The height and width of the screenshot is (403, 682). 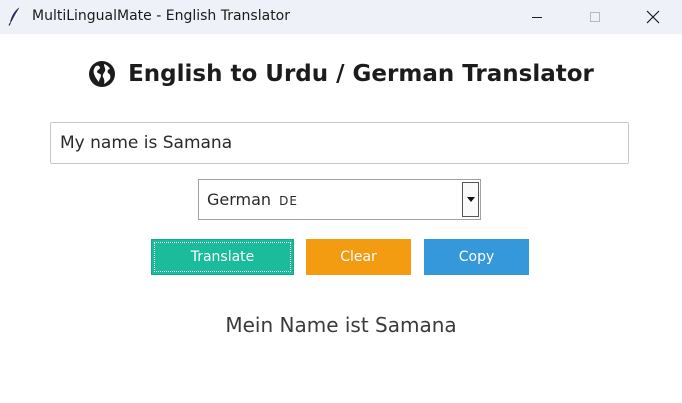 I want to click on minimize-button, so click(x=537, y=17).